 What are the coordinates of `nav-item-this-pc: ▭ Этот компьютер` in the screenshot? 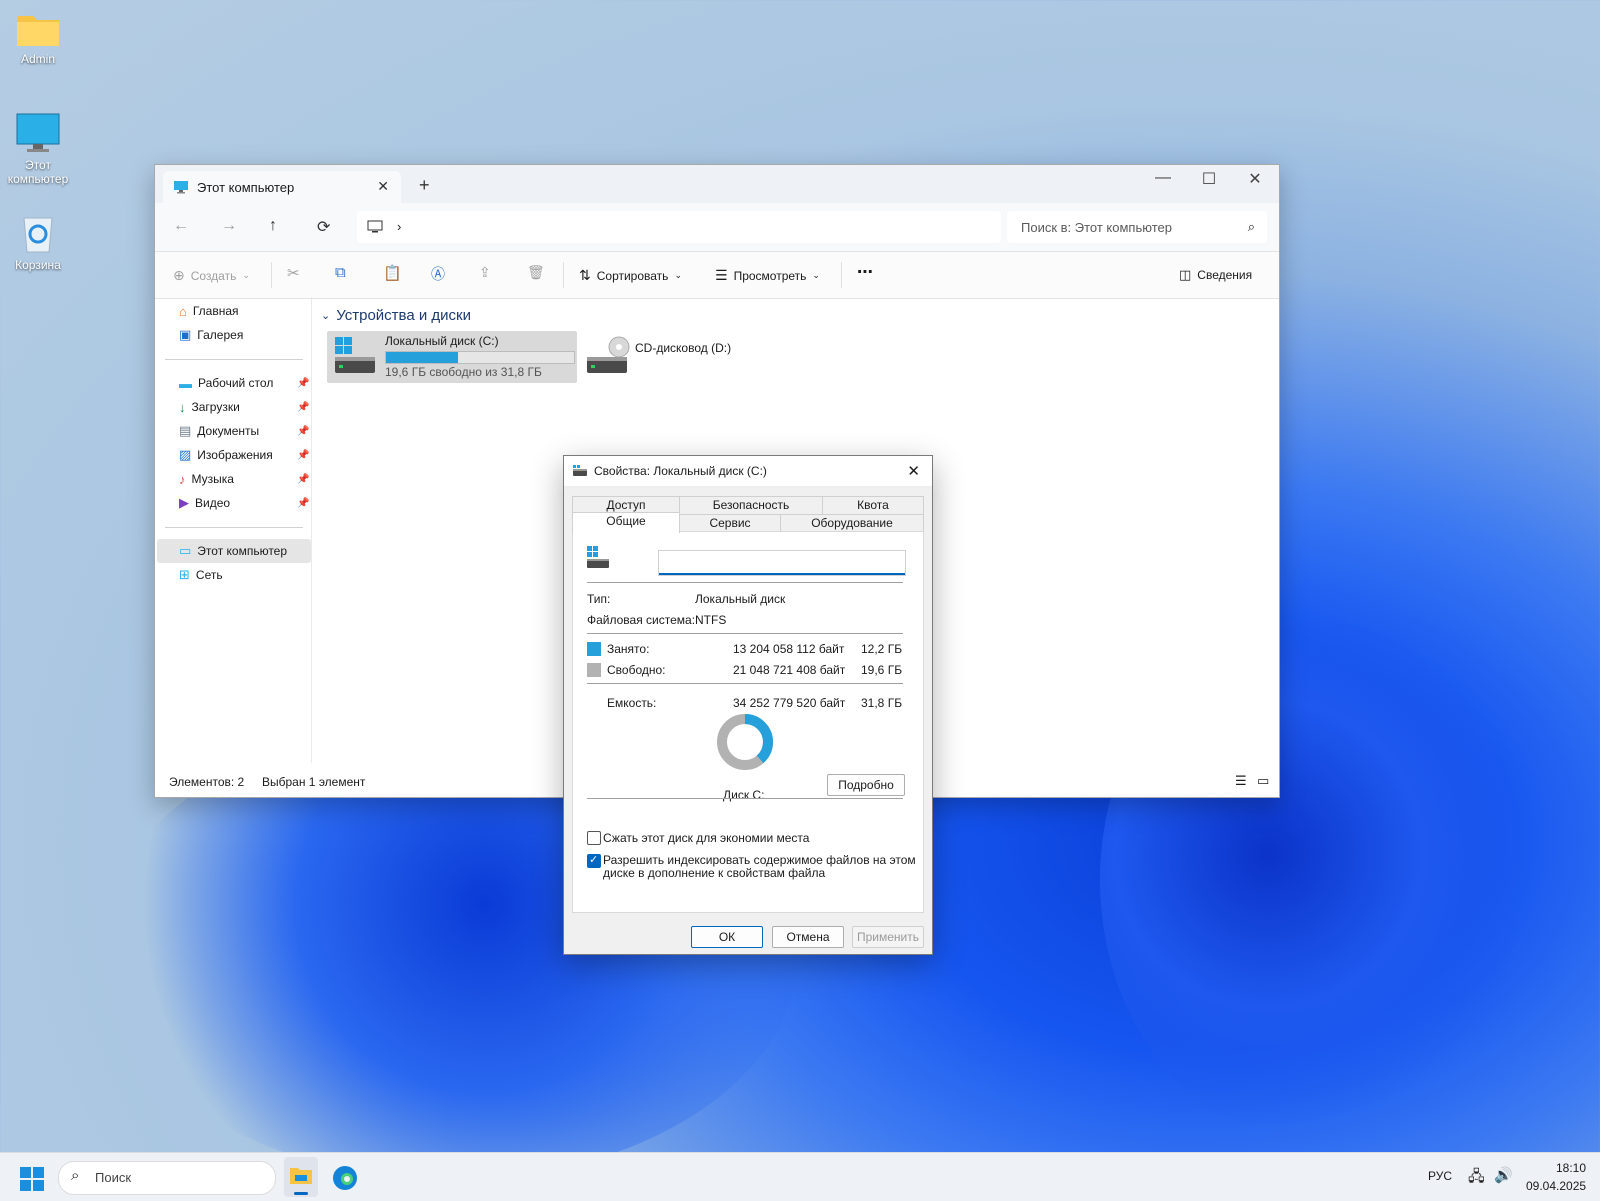 It's located at (233, 551).